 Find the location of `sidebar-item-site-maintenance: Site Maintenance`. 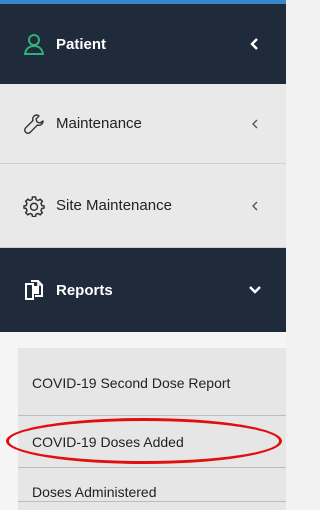

sidebar-item-site-maintenance: Site Maintenance is located at coordinates (143, 206).